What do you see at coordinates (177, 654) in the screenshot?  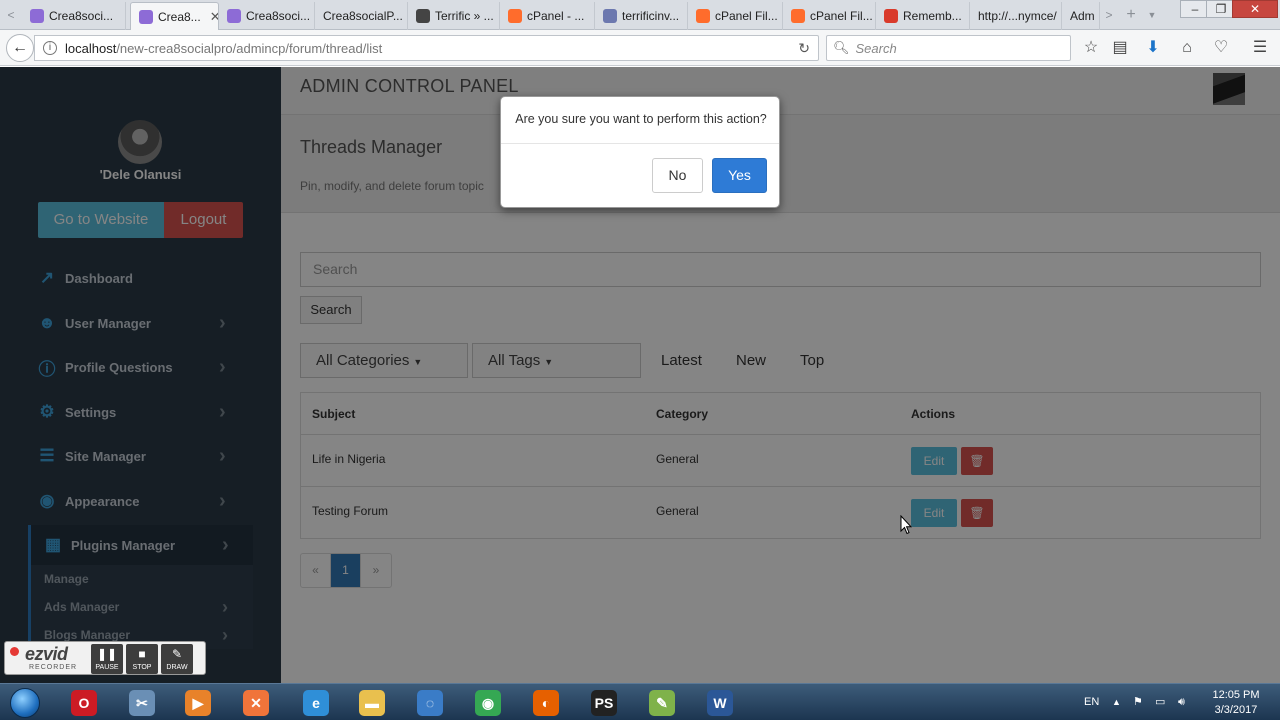 I see `pencil-icon: ✎` at bounding box center [177, 654].